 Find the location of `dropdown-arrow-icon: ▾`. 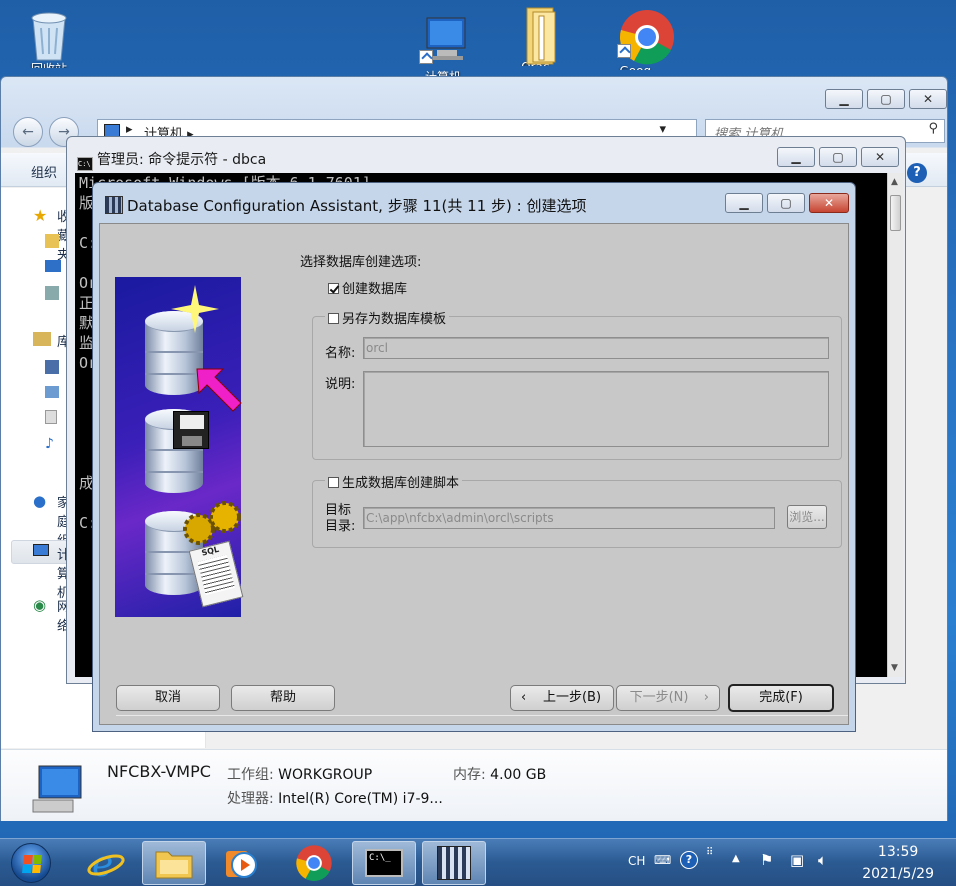

dropdown-arrow-icon: ▾ is located at coordinates (662, 129).